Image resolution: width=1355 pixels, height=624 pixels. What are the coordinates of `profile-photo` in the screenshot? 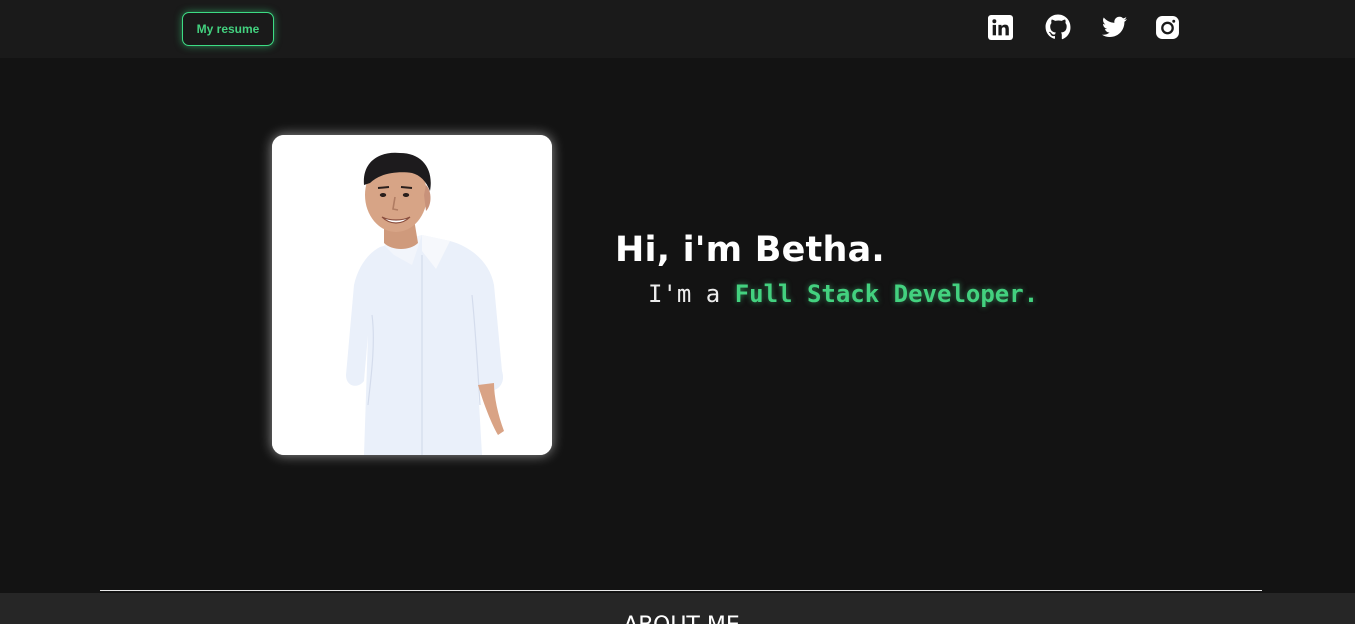 It's located at (412, 295).